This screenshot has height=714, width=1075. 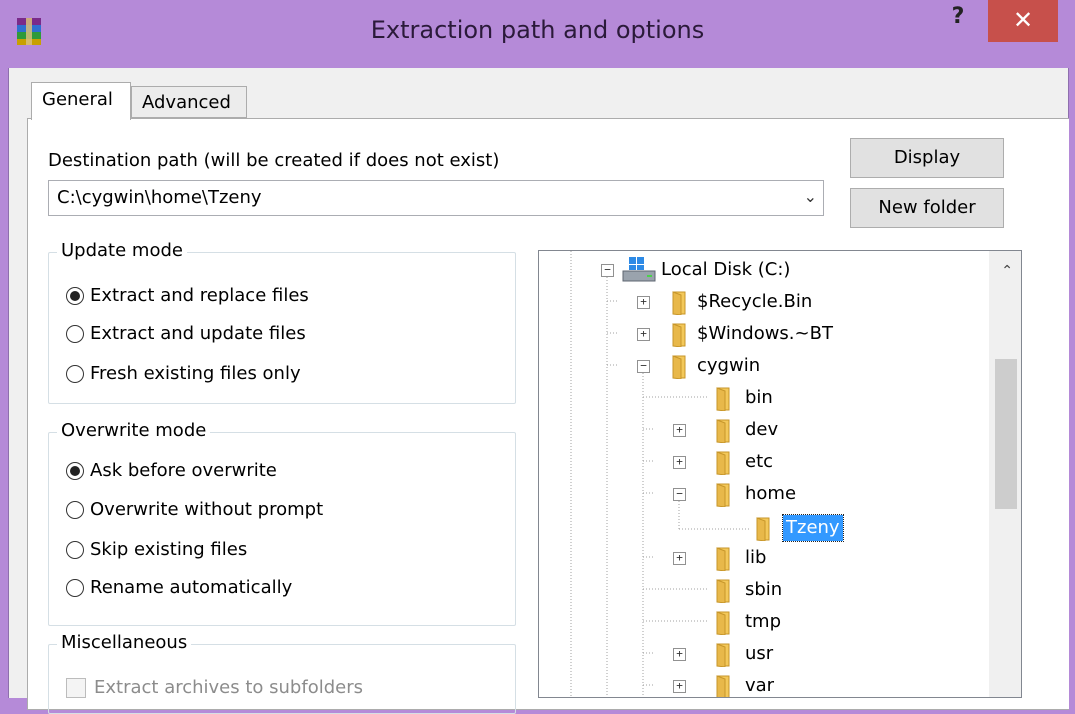 What do you see at coordinates (228, 687) in the screenshot?
I see `checkbox-label: Extract archives to subfolders` at bounding box center [228, 687].